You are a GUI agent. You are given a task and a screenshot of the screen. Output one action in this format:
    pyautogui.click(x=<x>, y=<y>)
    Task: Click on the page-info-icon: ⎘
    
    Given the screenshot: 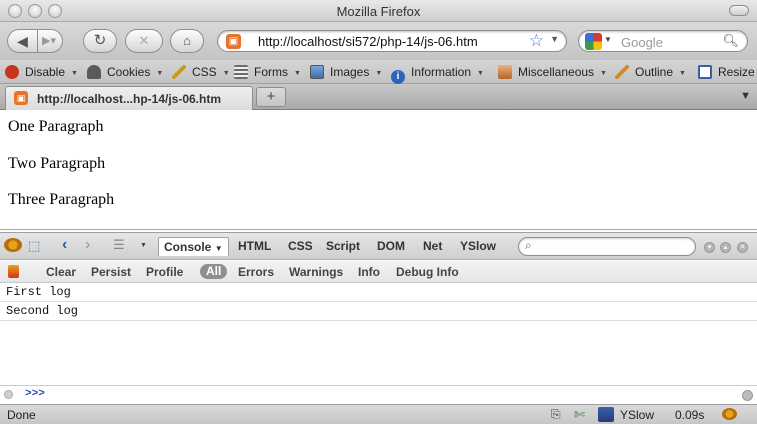 What is the action you would take?
    pyautogui.click(x=556, y=414)
    